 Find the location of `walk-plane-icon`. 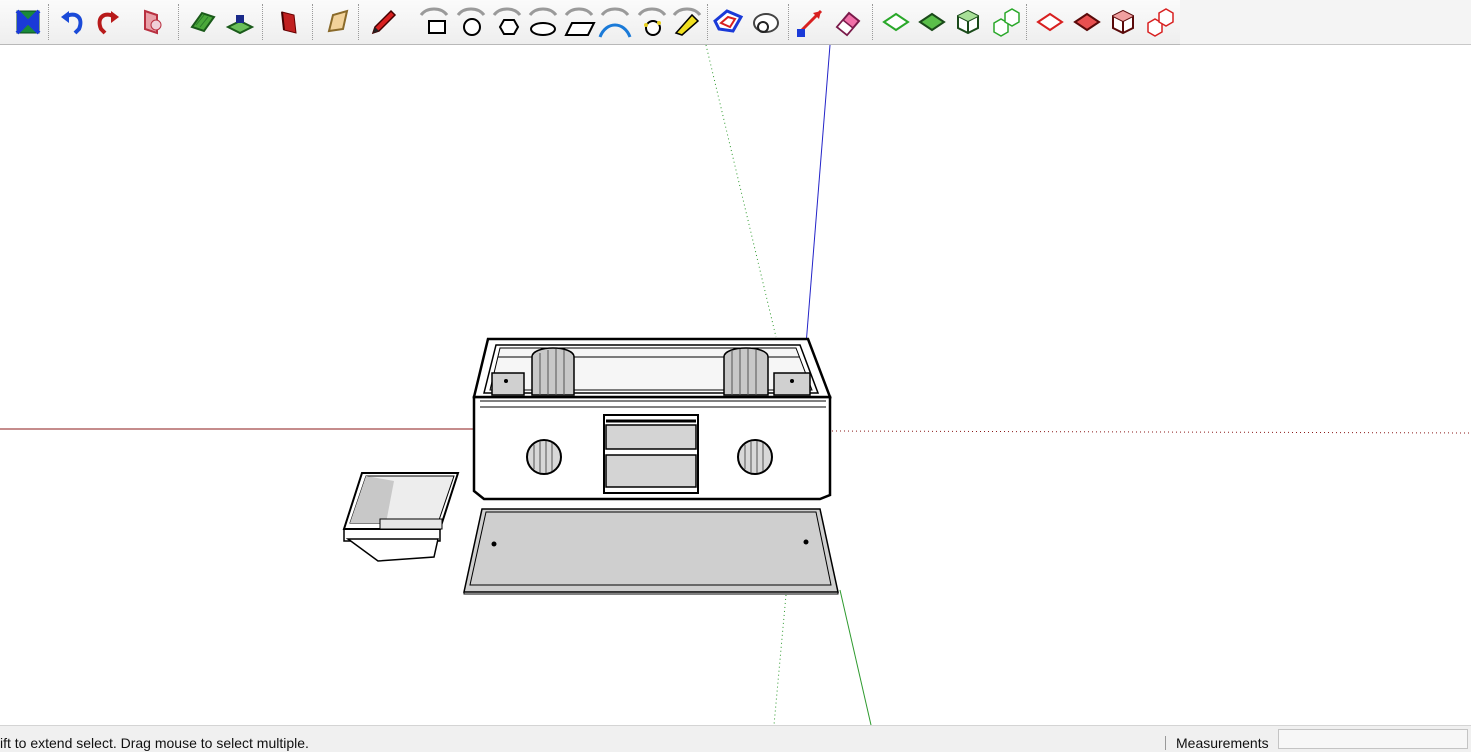

walk-plane-icon is located at coordinates (240, 25).